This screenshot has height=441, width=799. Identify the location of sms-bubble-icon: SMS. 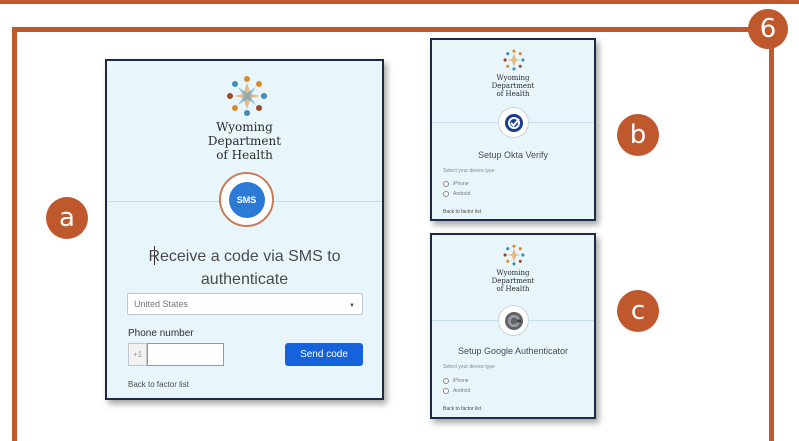
(246, 199).